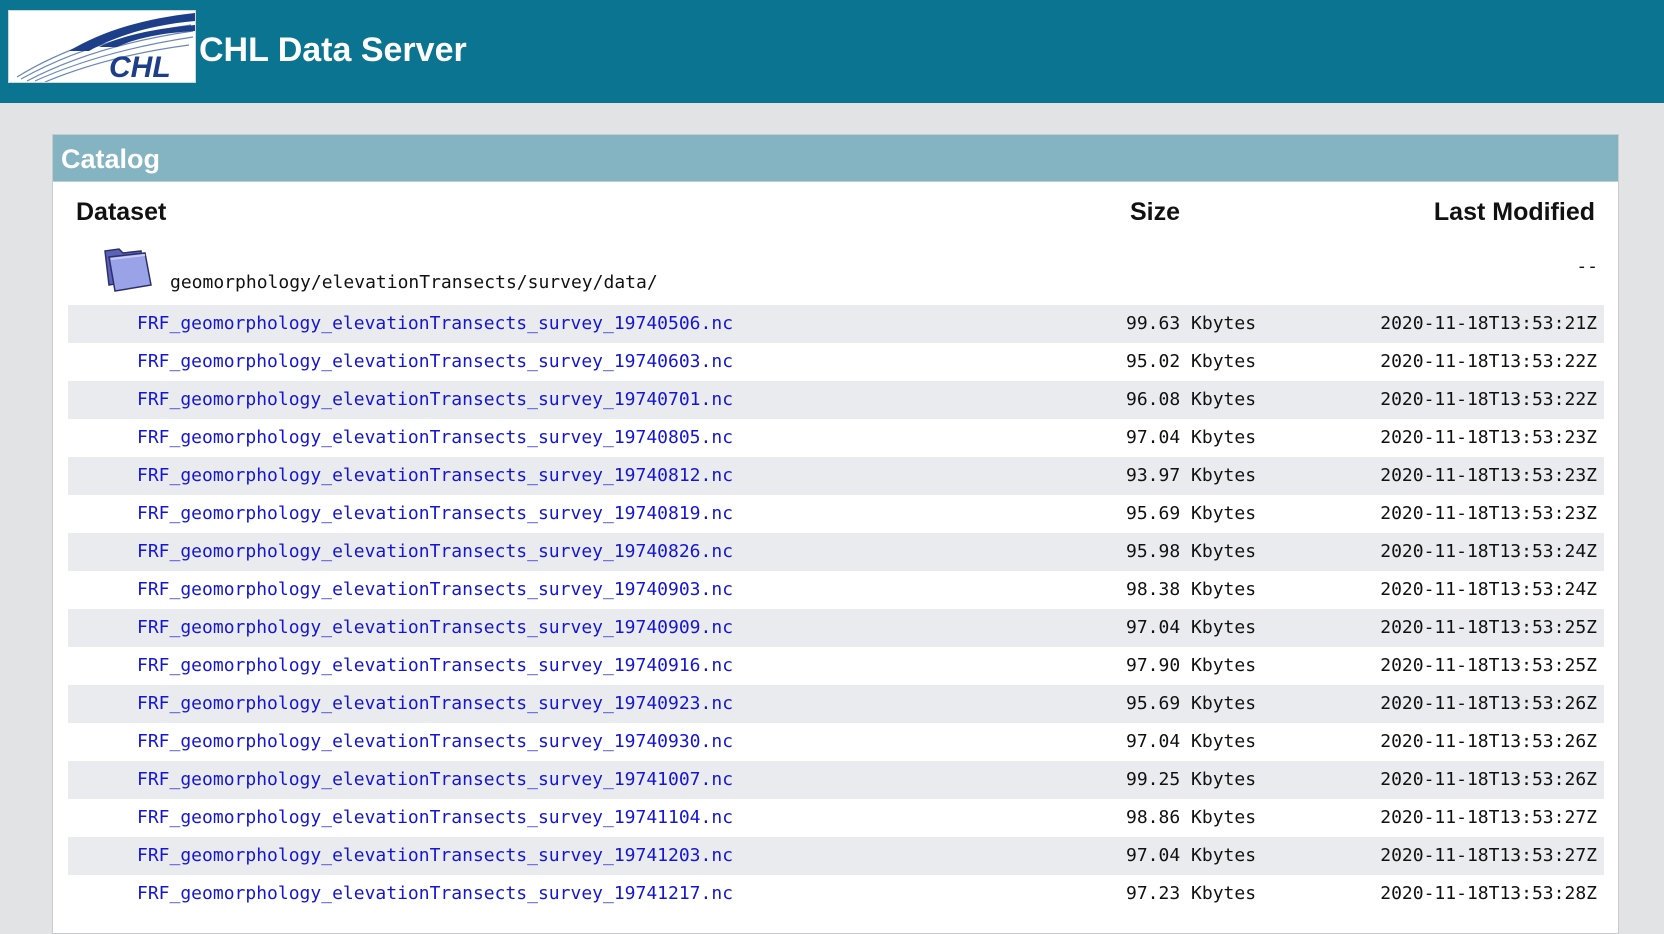 The width and height of the screenshot is (1664, 934). What do you see at coordinates (1155, 212) in the screenshot?
I see `column-header-size: Size` at bounding box center [1155, 212].